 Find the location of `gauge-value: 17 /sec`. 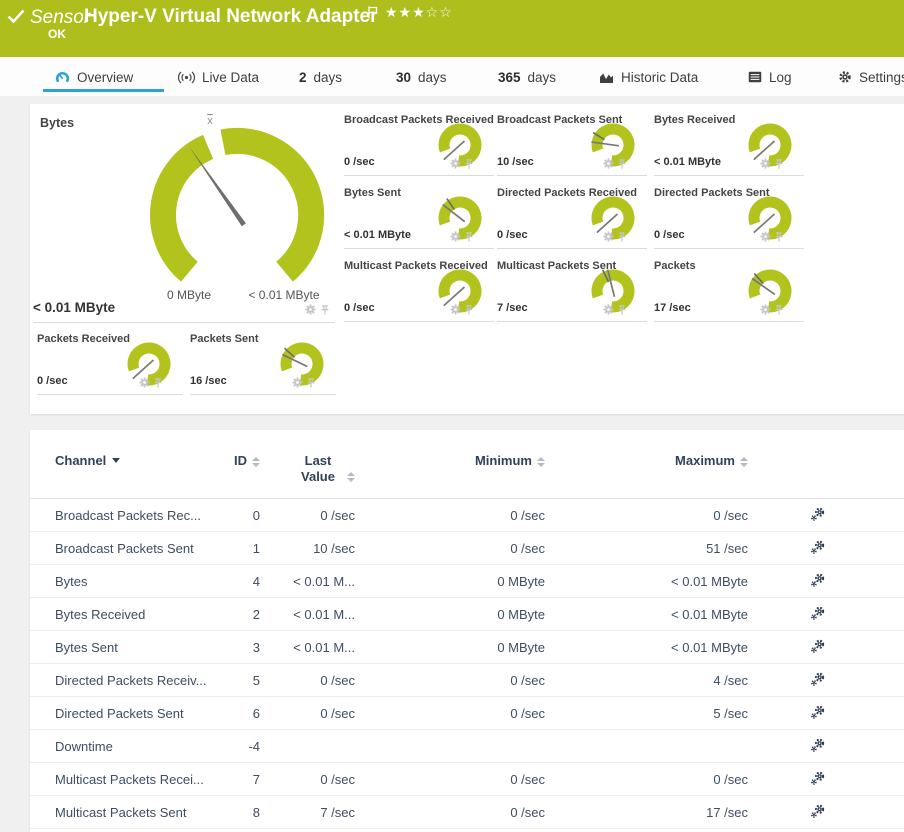

gauge-value: 17 /sec is located at coordinates (672, 308).